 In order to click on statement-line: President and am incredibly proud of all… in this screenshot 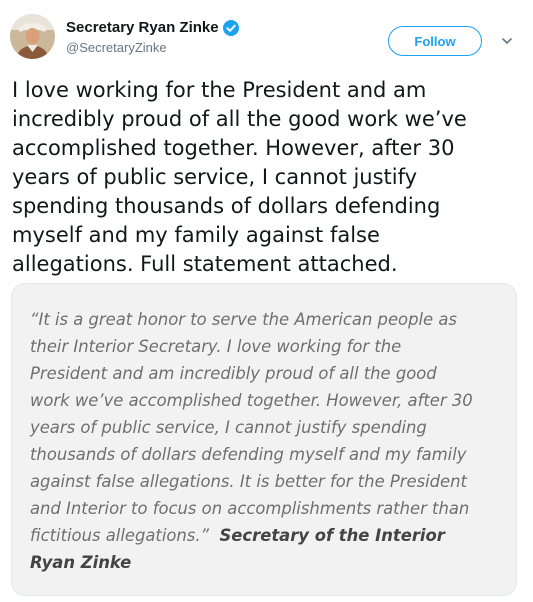, I will do `click(233, 373)`.